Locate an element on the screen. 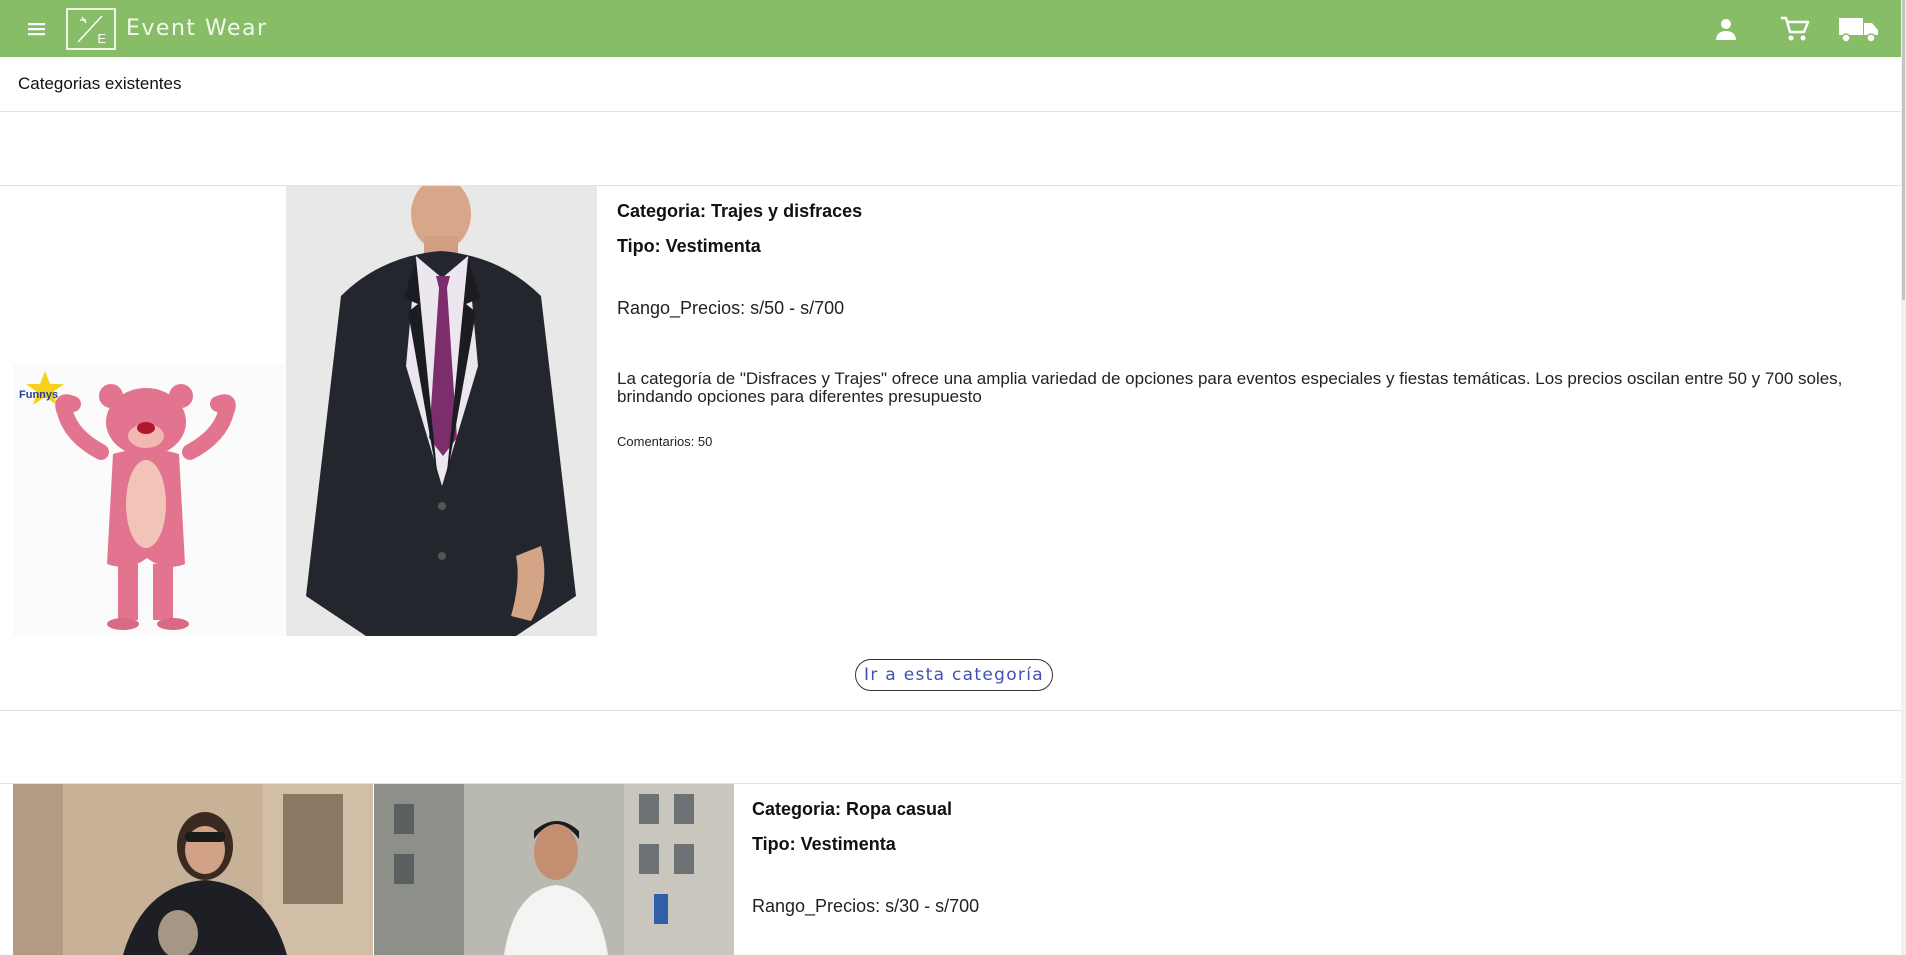 Image resolution: width=1906 pixels, height=955 pixels. toolbar-actions is located at coordinates (1806, 28).